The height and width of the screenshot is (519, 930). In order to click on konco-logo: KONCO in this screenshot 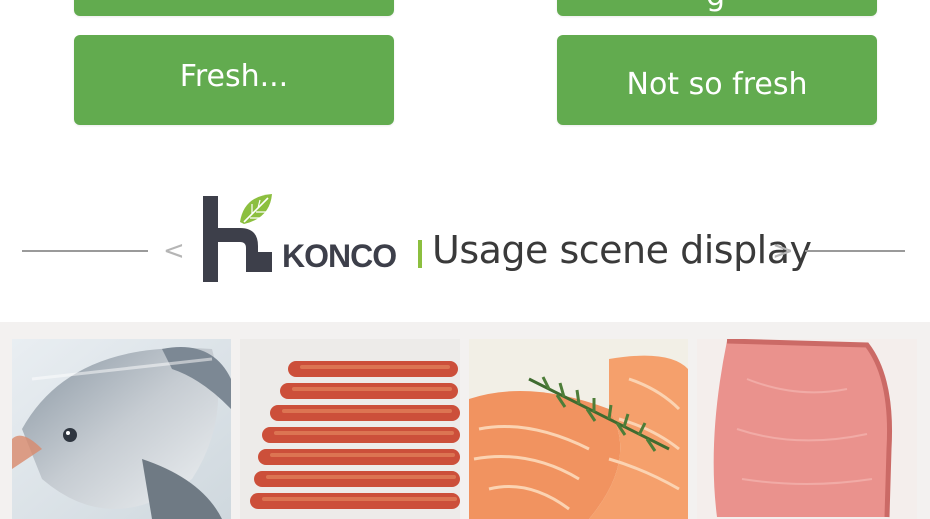, I will do `click(300, 238)`.